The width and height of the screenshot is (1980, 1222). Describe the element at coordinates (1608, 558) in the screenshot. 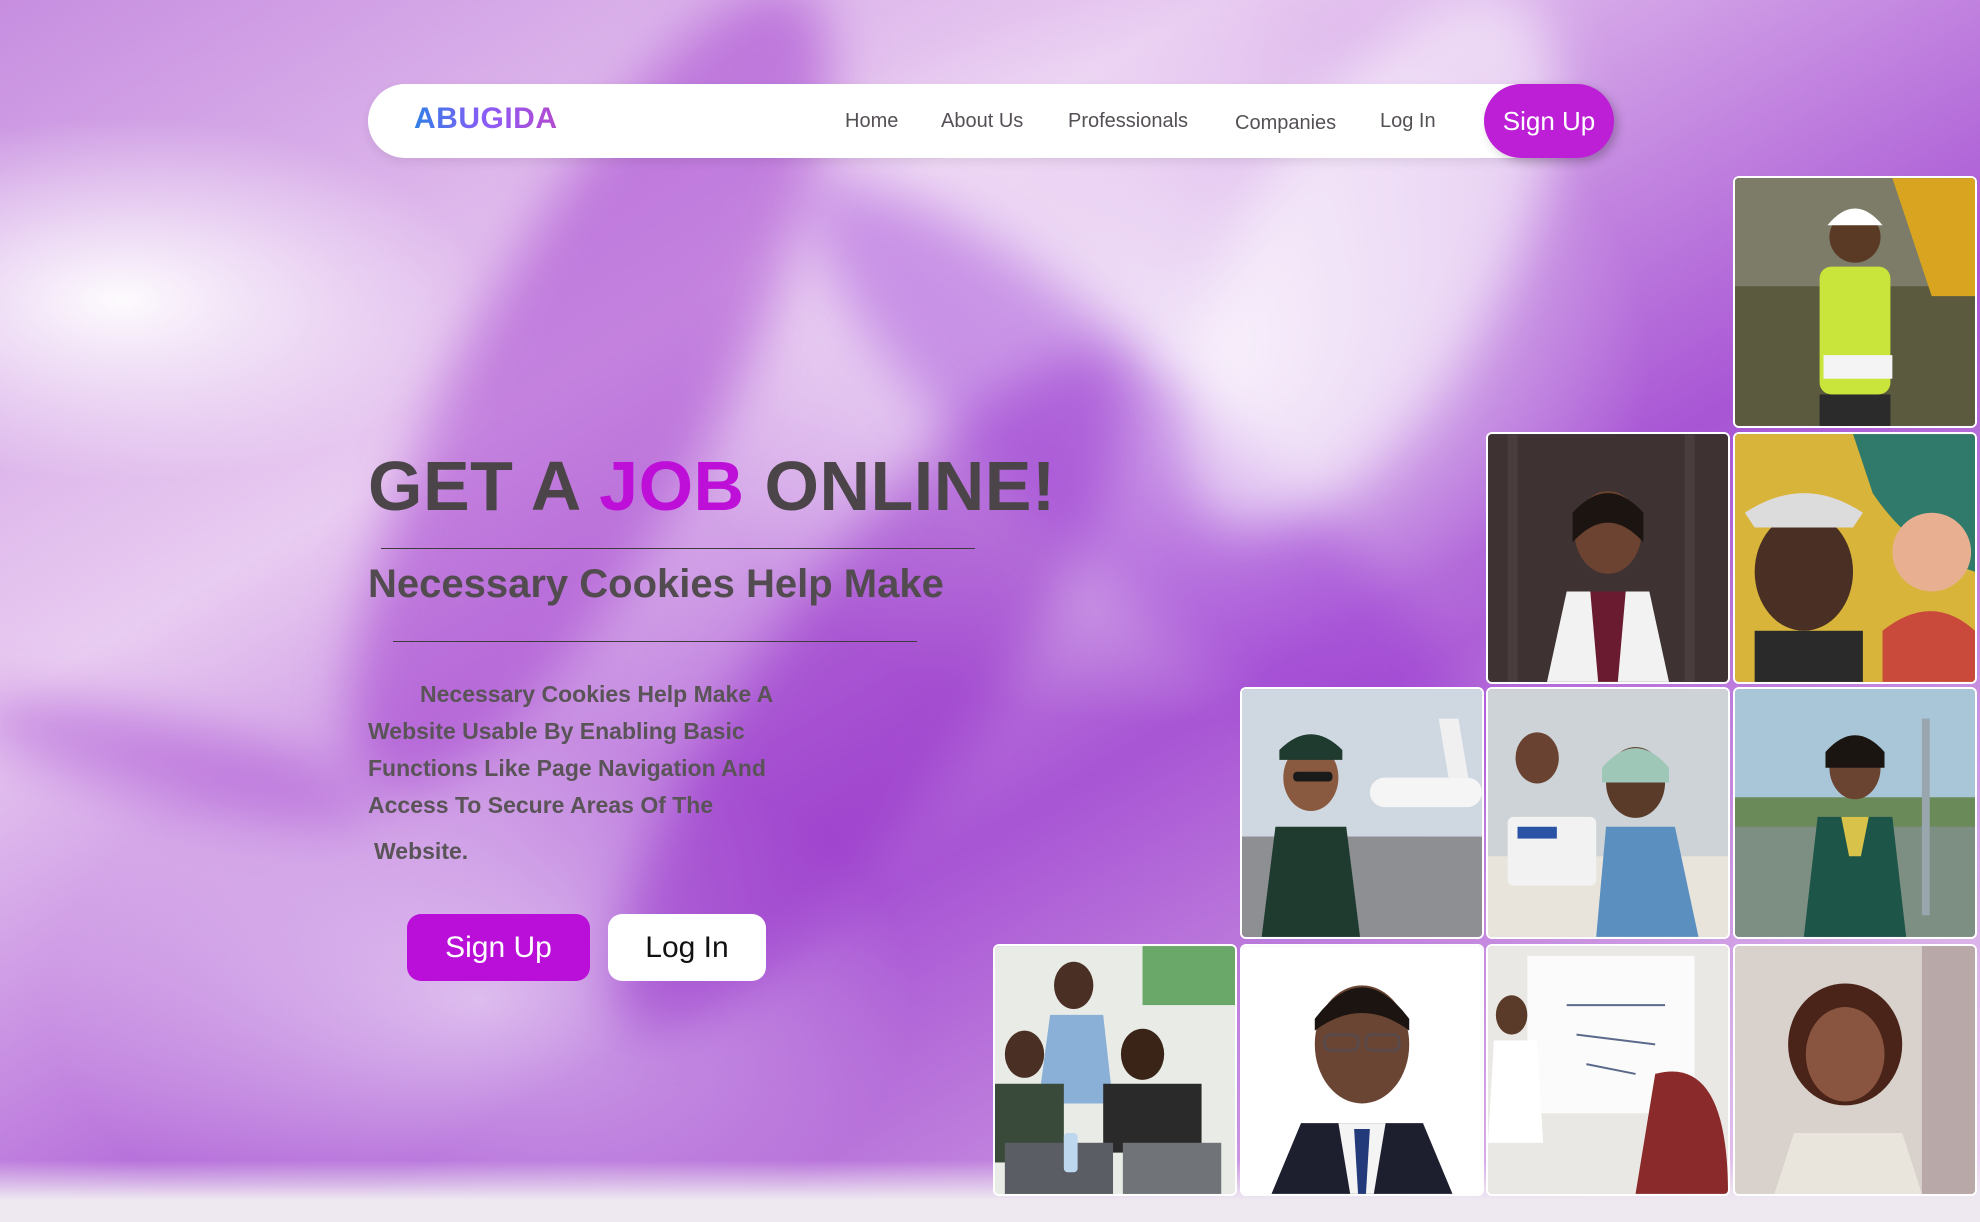

I see `doctor-photo` at that location.